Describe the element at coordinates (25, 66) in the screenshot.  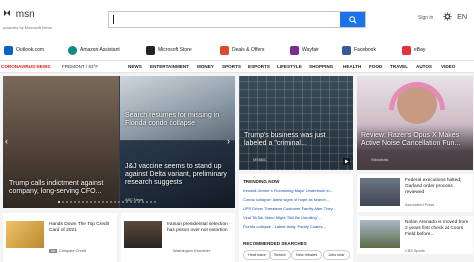
I see `nav-coronavirus: CORONAVIRUS NEWS` at that location.